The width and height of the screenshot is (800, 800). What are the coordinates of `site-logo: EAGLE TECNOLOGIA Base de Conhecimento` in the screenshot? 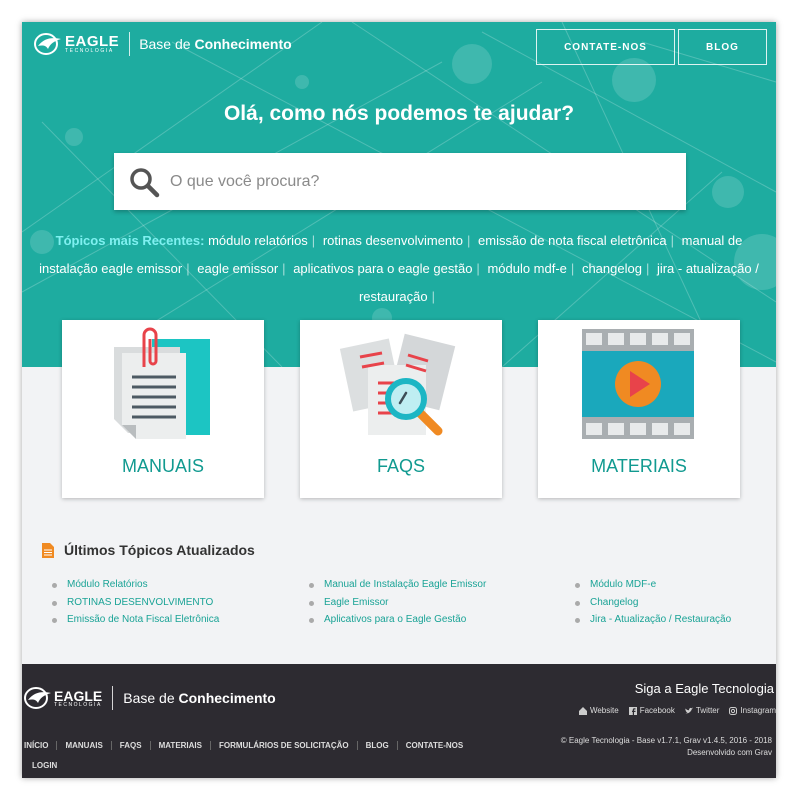 It's located at (163, 44).